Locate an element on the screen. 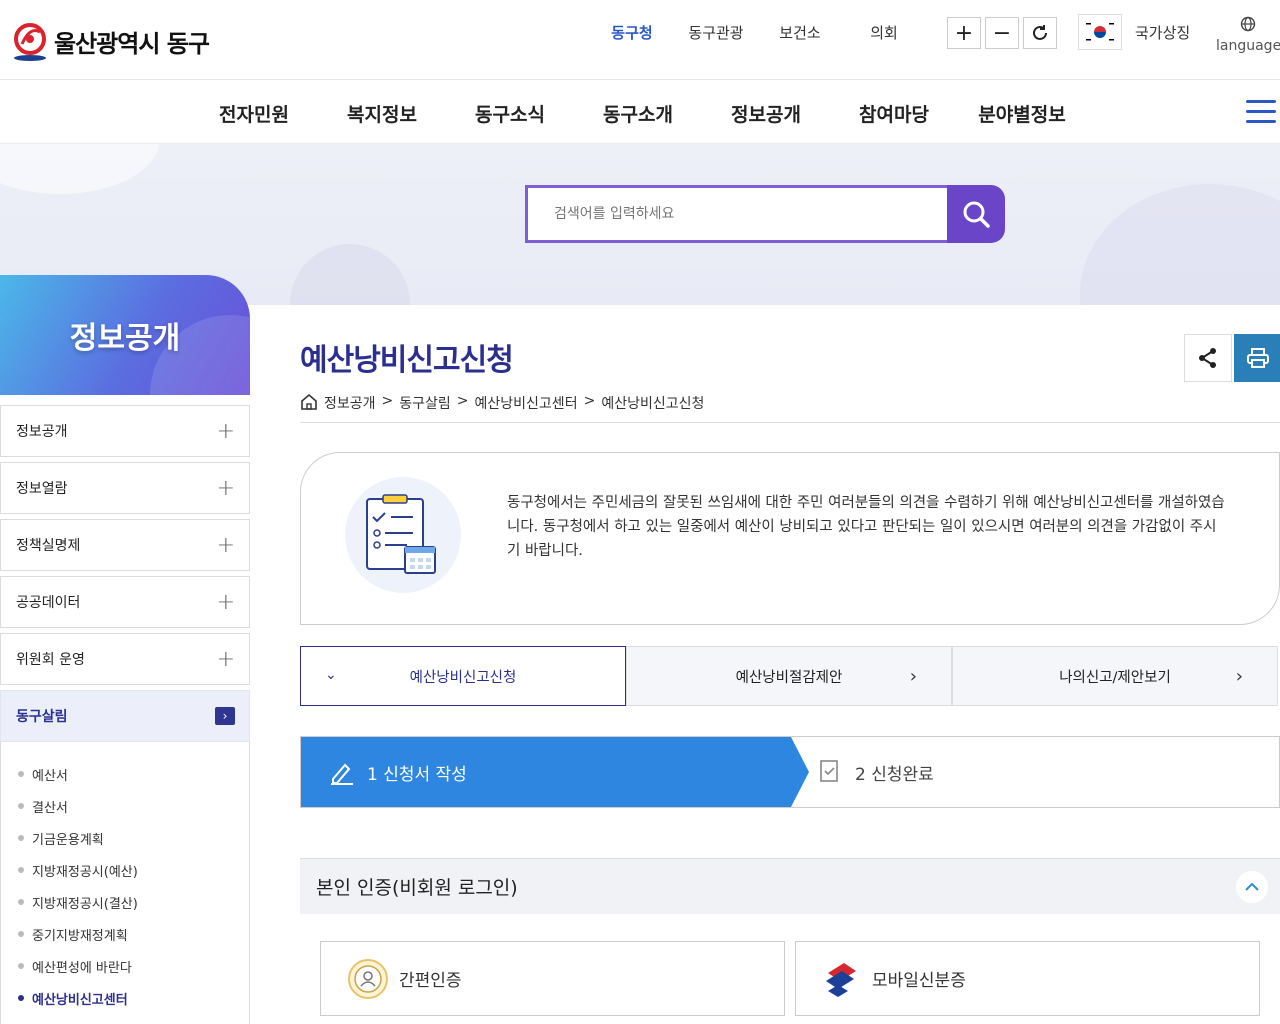  main-menu-item-participate: 참여마당 is located at coordinates (894, 113).